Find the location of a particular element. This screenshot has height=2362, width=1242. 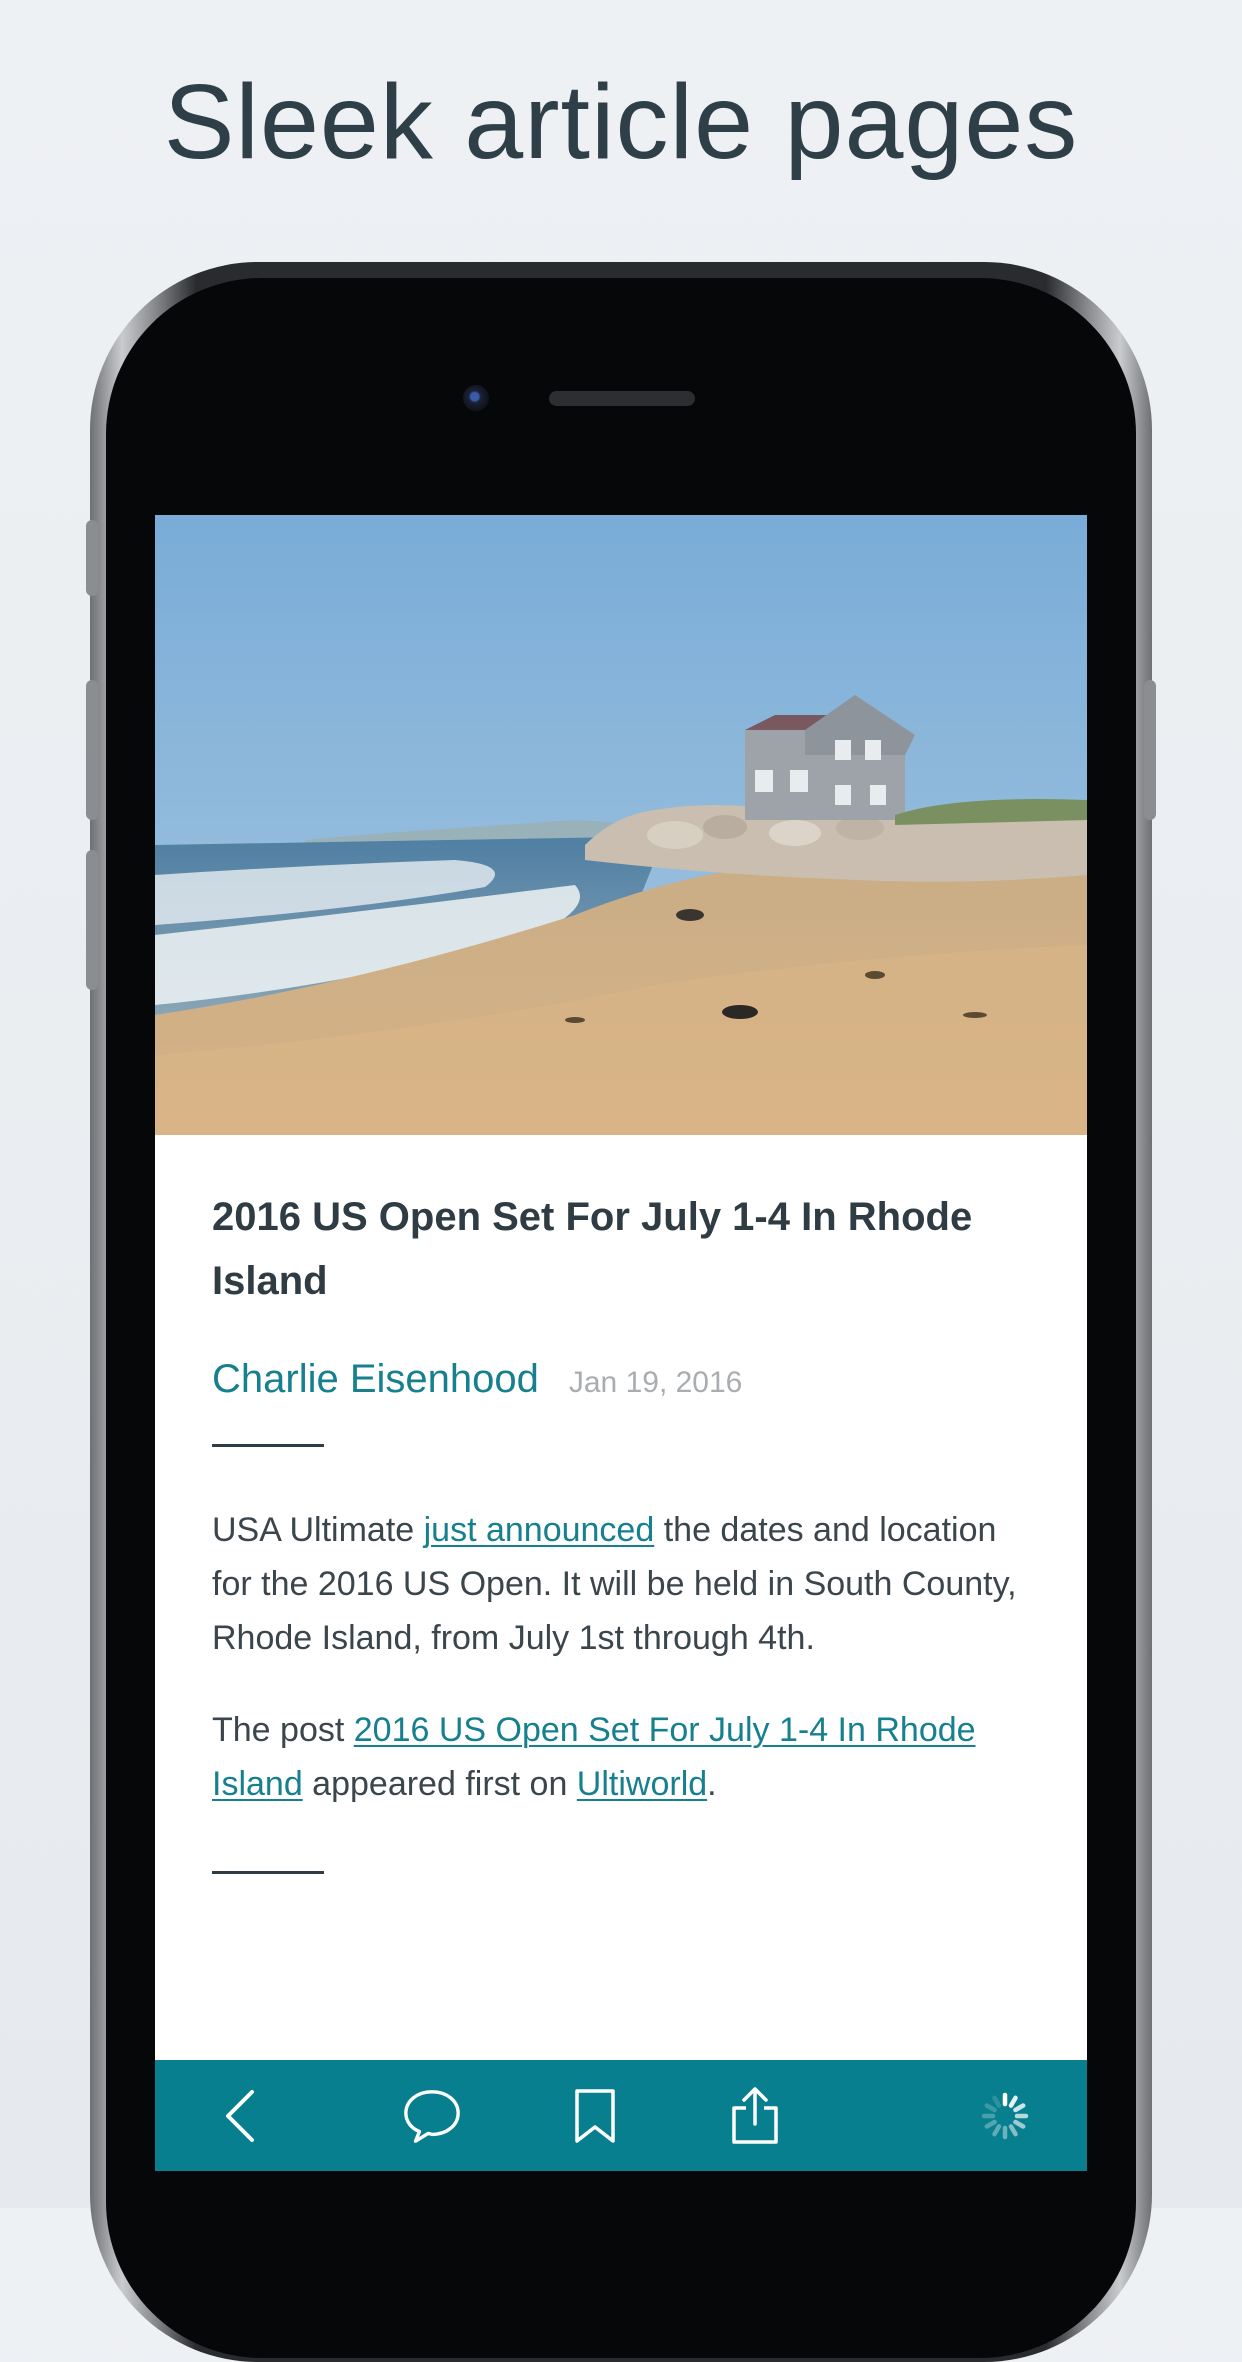

paragraph-text: USA Ultimate is located at coordinates (318, 1530).